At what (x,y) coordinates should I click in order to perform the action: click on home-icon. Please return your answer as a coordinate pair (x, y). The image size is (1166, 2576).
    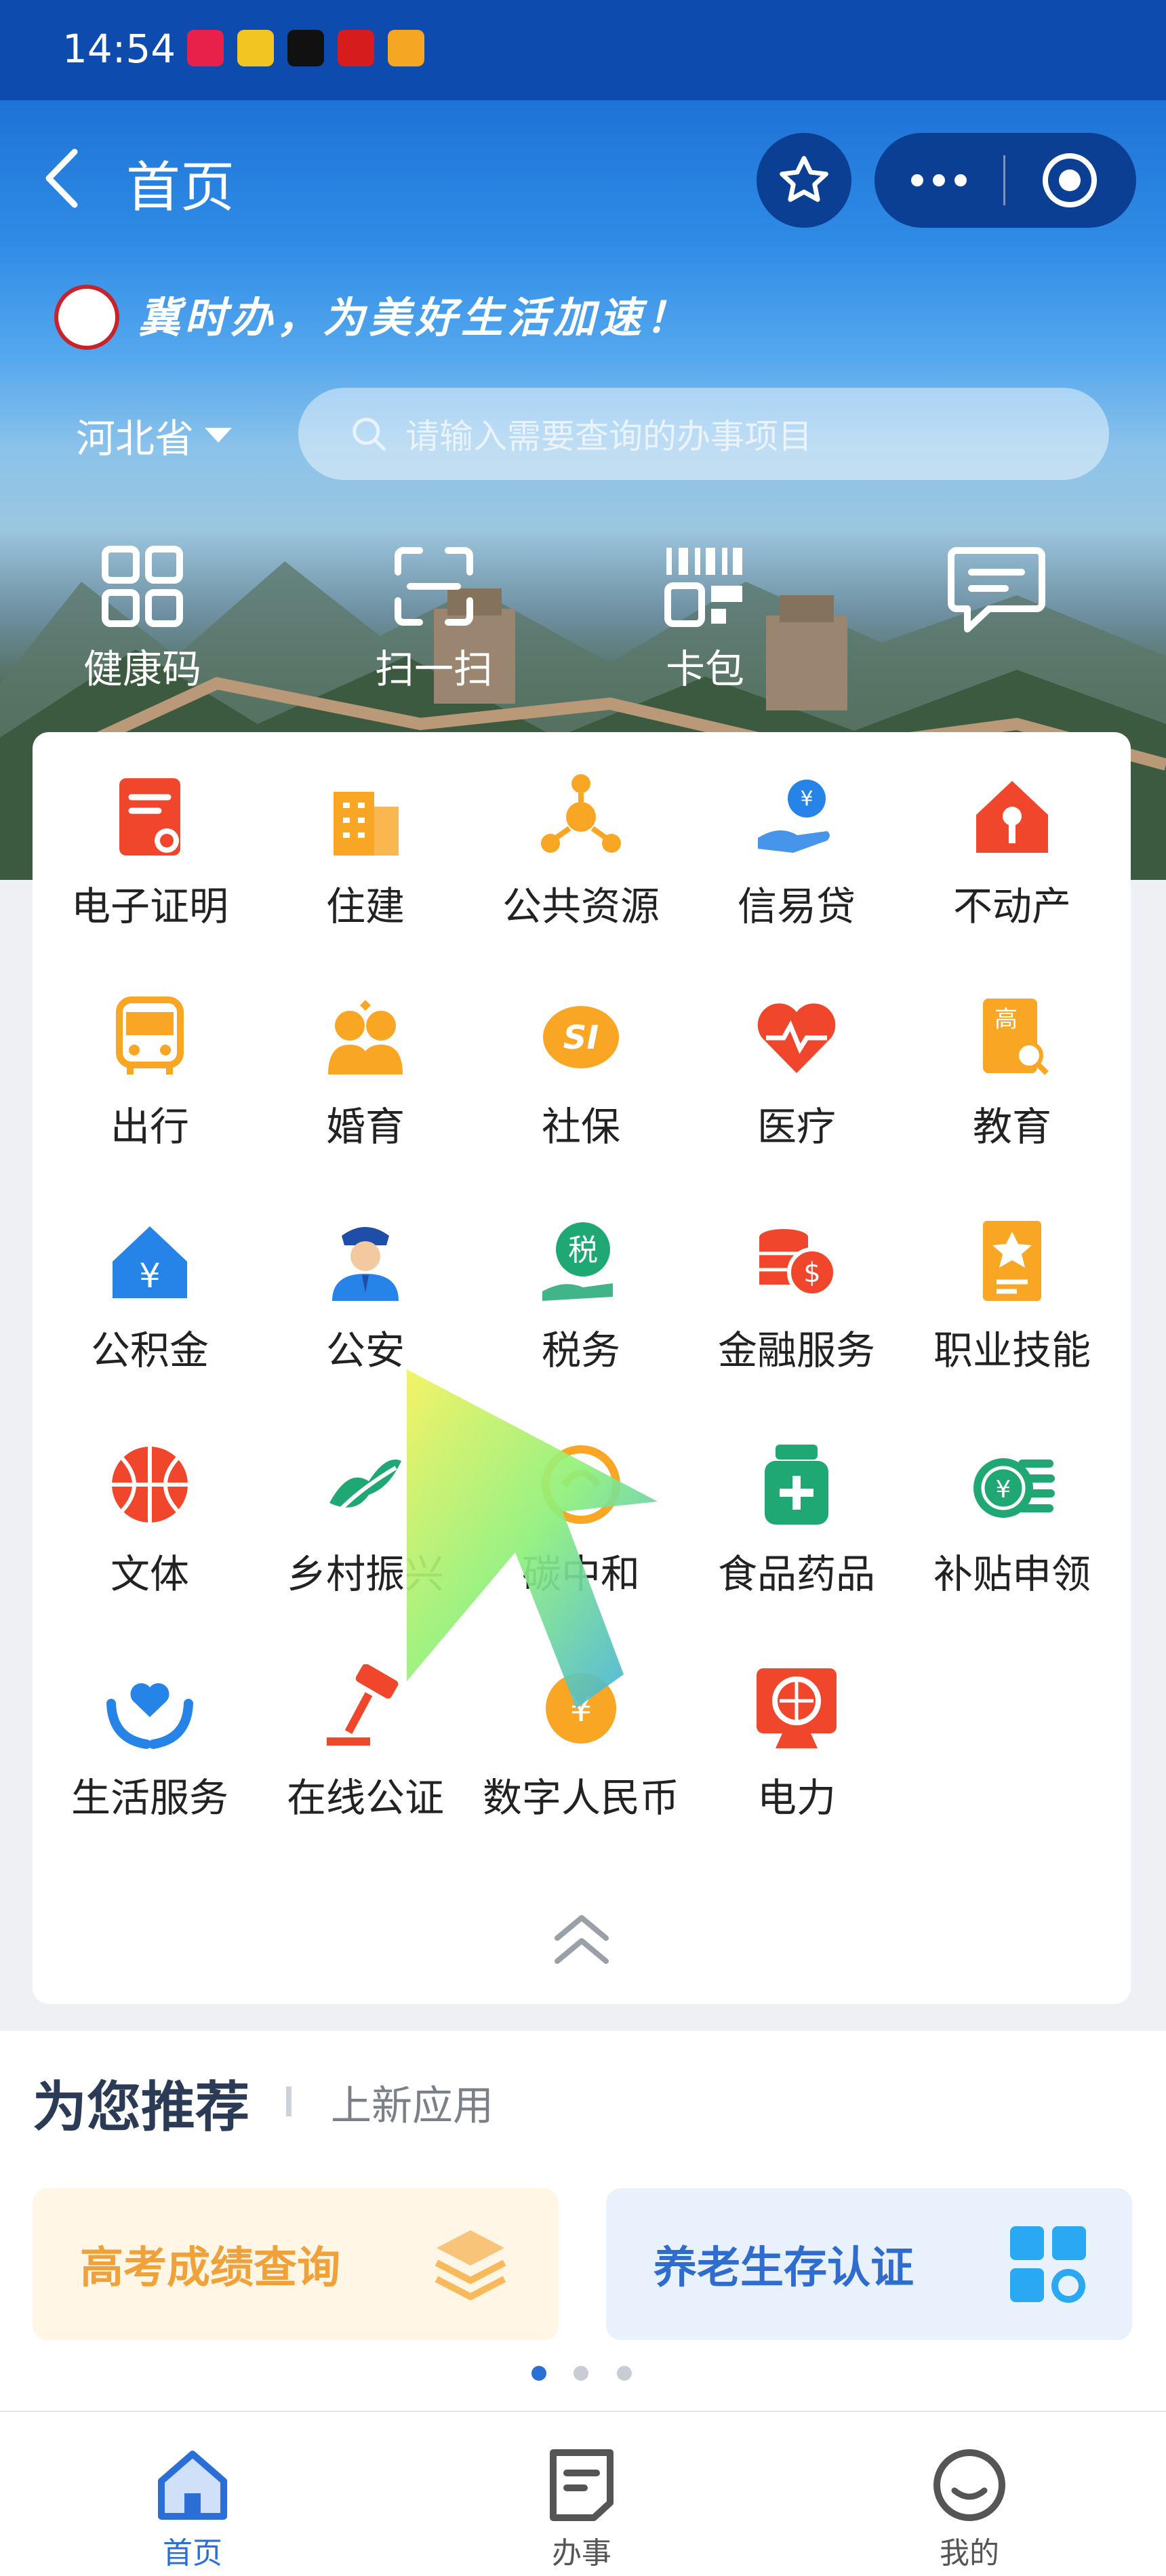
    Looking at the image, I should click on (192, 2485).